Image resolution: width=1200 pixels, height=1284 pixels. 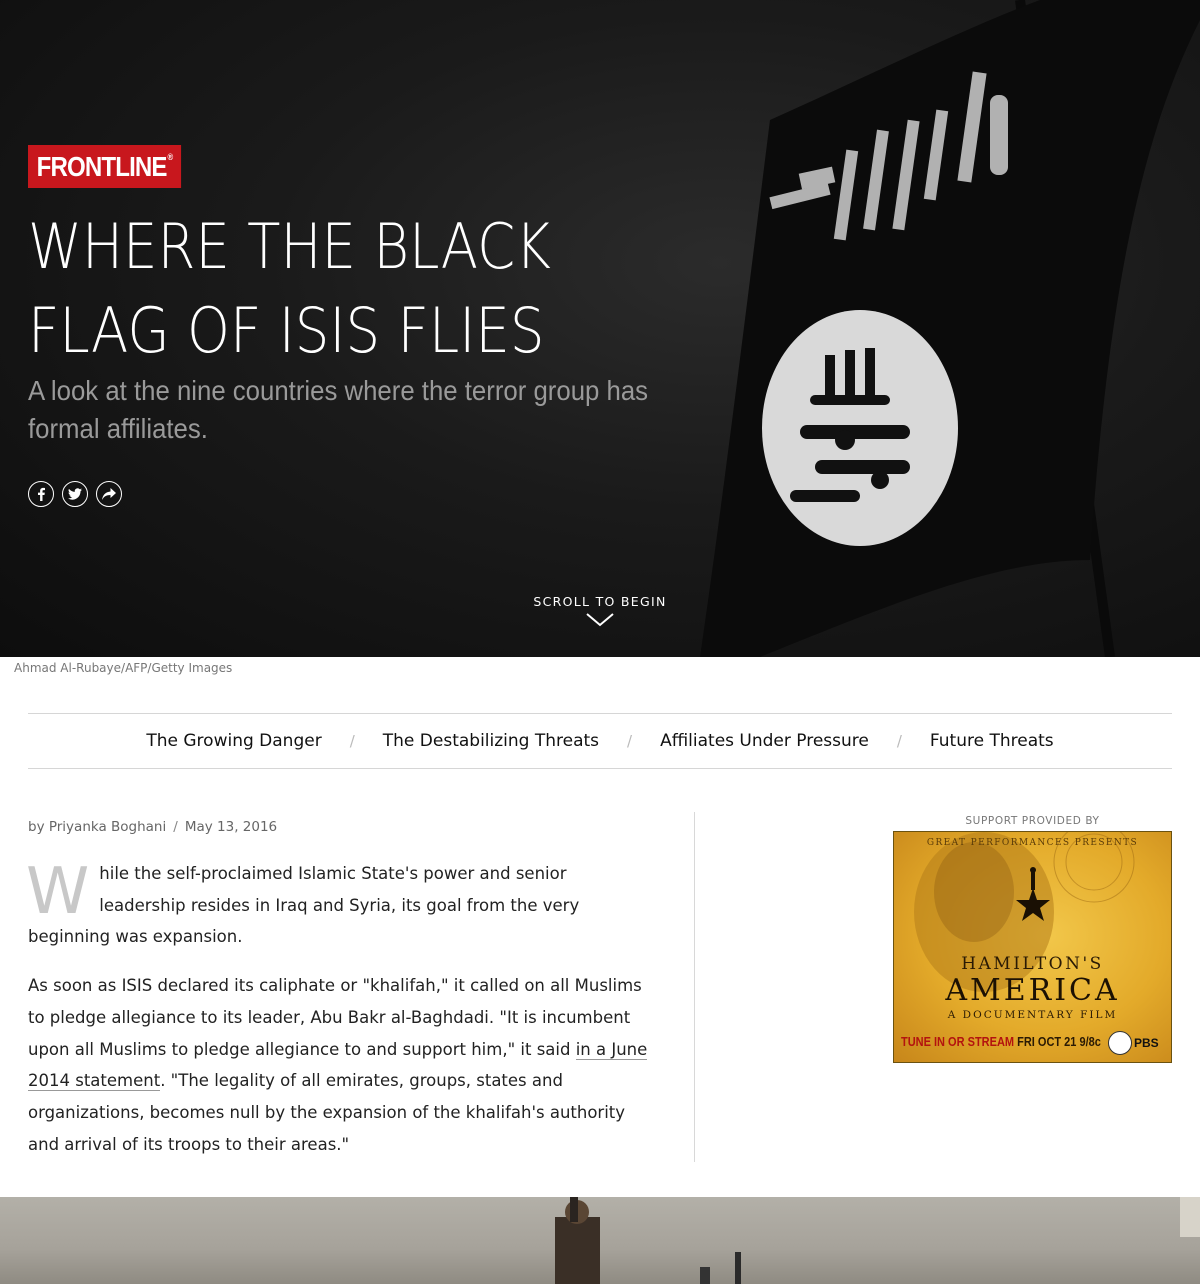 I want to click on byline: by Priyanka Boghani / May 13, 2016, so click(x=152, y=827).